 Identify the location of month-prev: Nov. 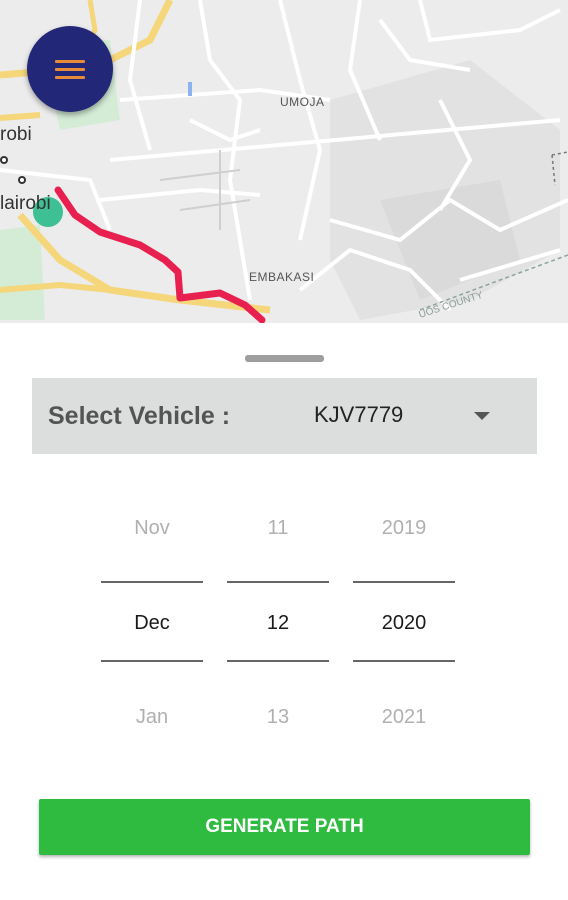
(152, 528).